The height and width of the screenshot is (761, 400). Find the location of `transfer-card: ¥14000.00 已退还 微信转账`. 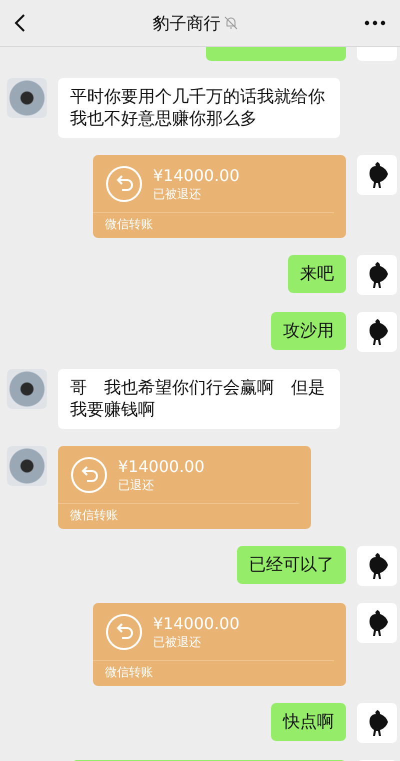

transfer-card: ¥14000.00 已退还 微信转账 is located at coordinates (184, 487).